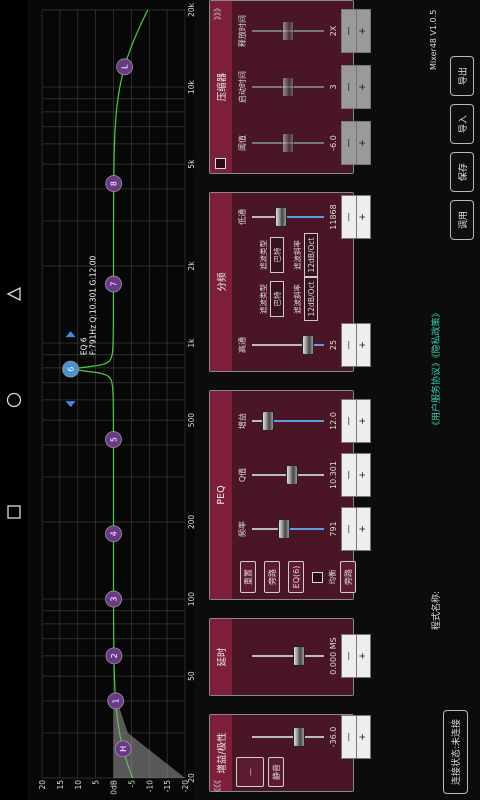 The image size is (480, 800). What do you see at coordinates (362, 87) in the screenshot?
I see `attack-plus-button: +` at bounding box center [362, 87].